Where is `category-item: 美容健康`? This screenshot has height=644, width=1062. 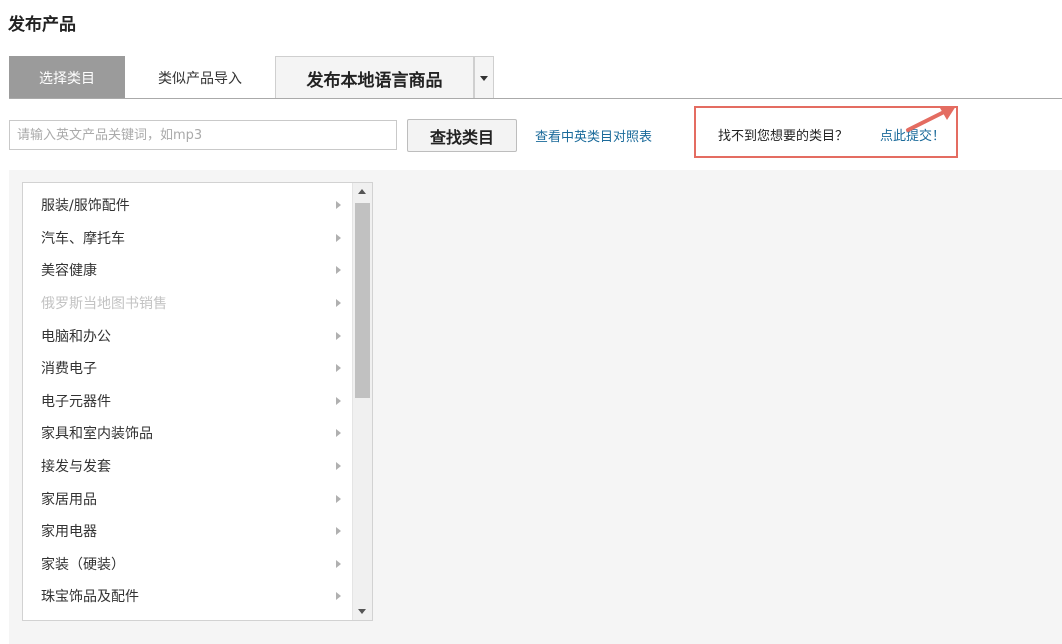 category-item: 美容健康 is located at coordinates (187, 270).